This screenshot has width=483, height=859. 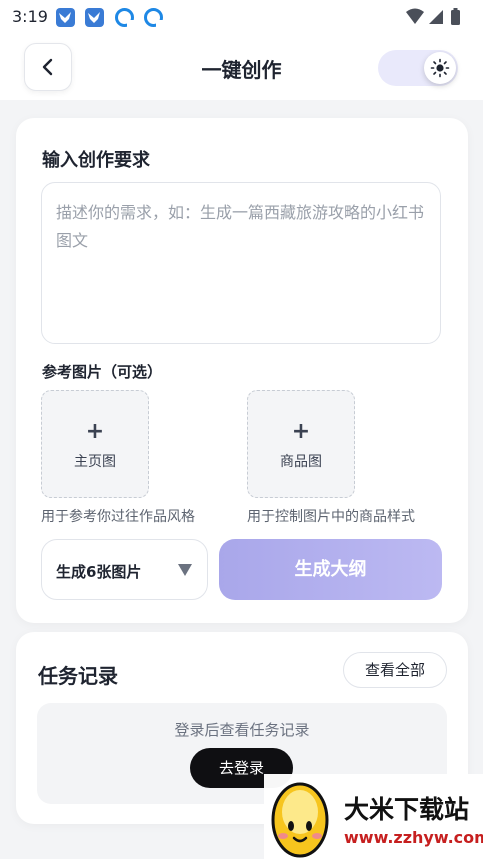 I want to click on sun-icon, so click(x=440, y=68).